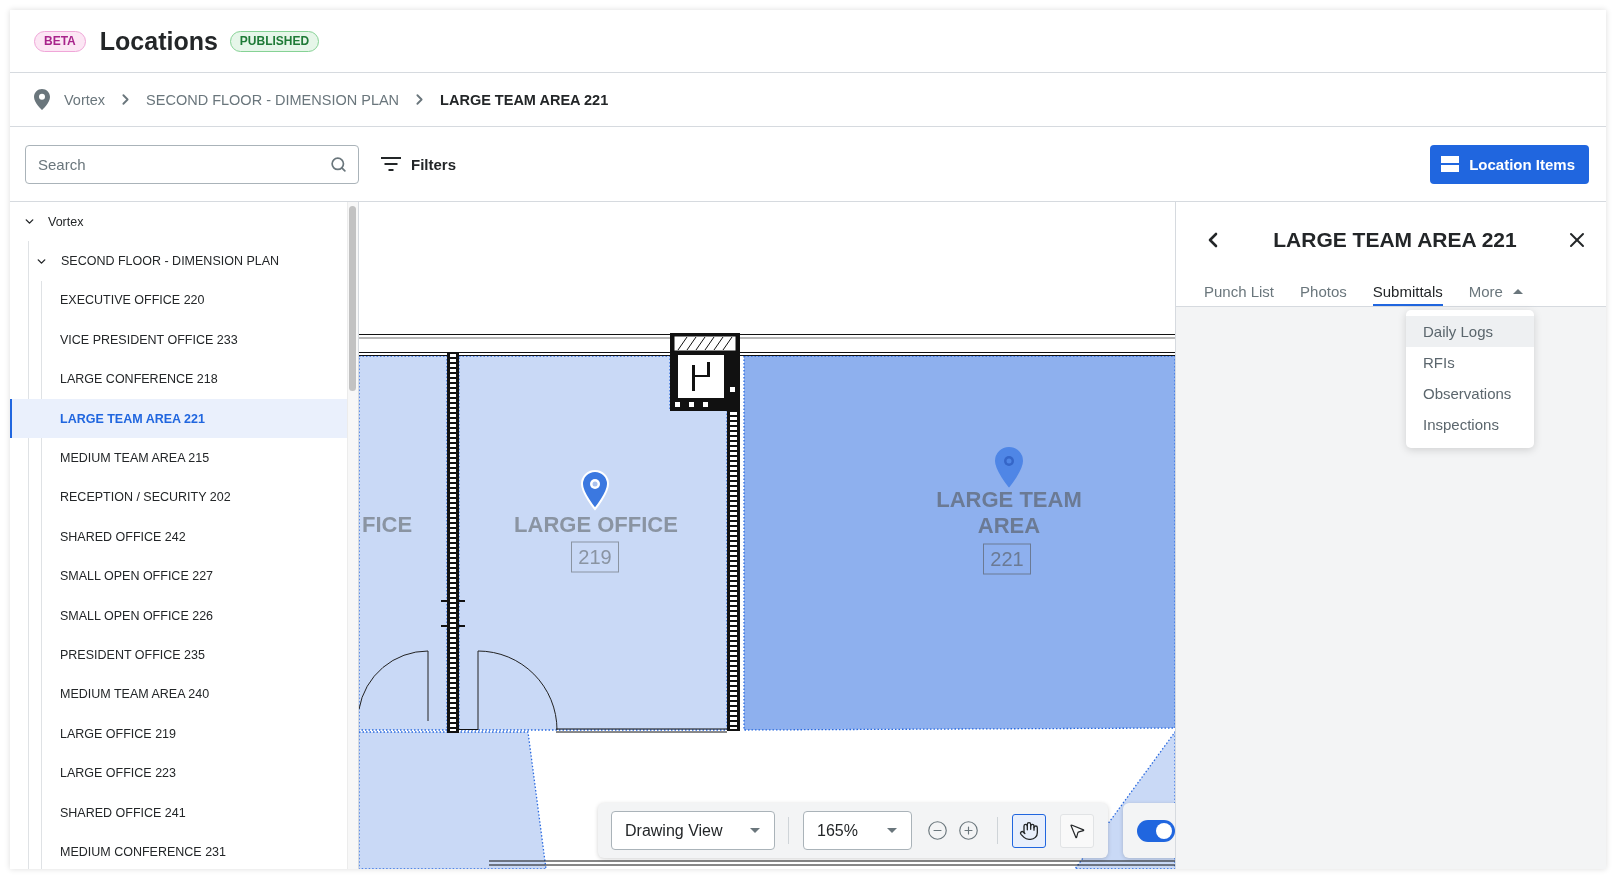 The height and width of the screenshot is (879, 1616). I want to click on room-label: LARGE OFFICE, so click(596, 524).